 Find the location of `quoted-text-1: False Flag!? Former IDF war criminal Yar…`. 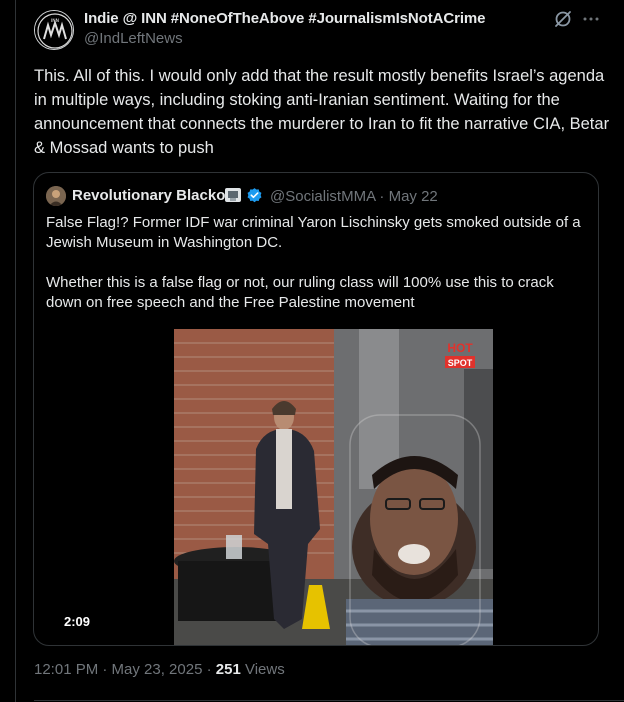

quoted-text-1: False Flag!? Former IDF war criminal Yar… is located at coordinates (313, 232).